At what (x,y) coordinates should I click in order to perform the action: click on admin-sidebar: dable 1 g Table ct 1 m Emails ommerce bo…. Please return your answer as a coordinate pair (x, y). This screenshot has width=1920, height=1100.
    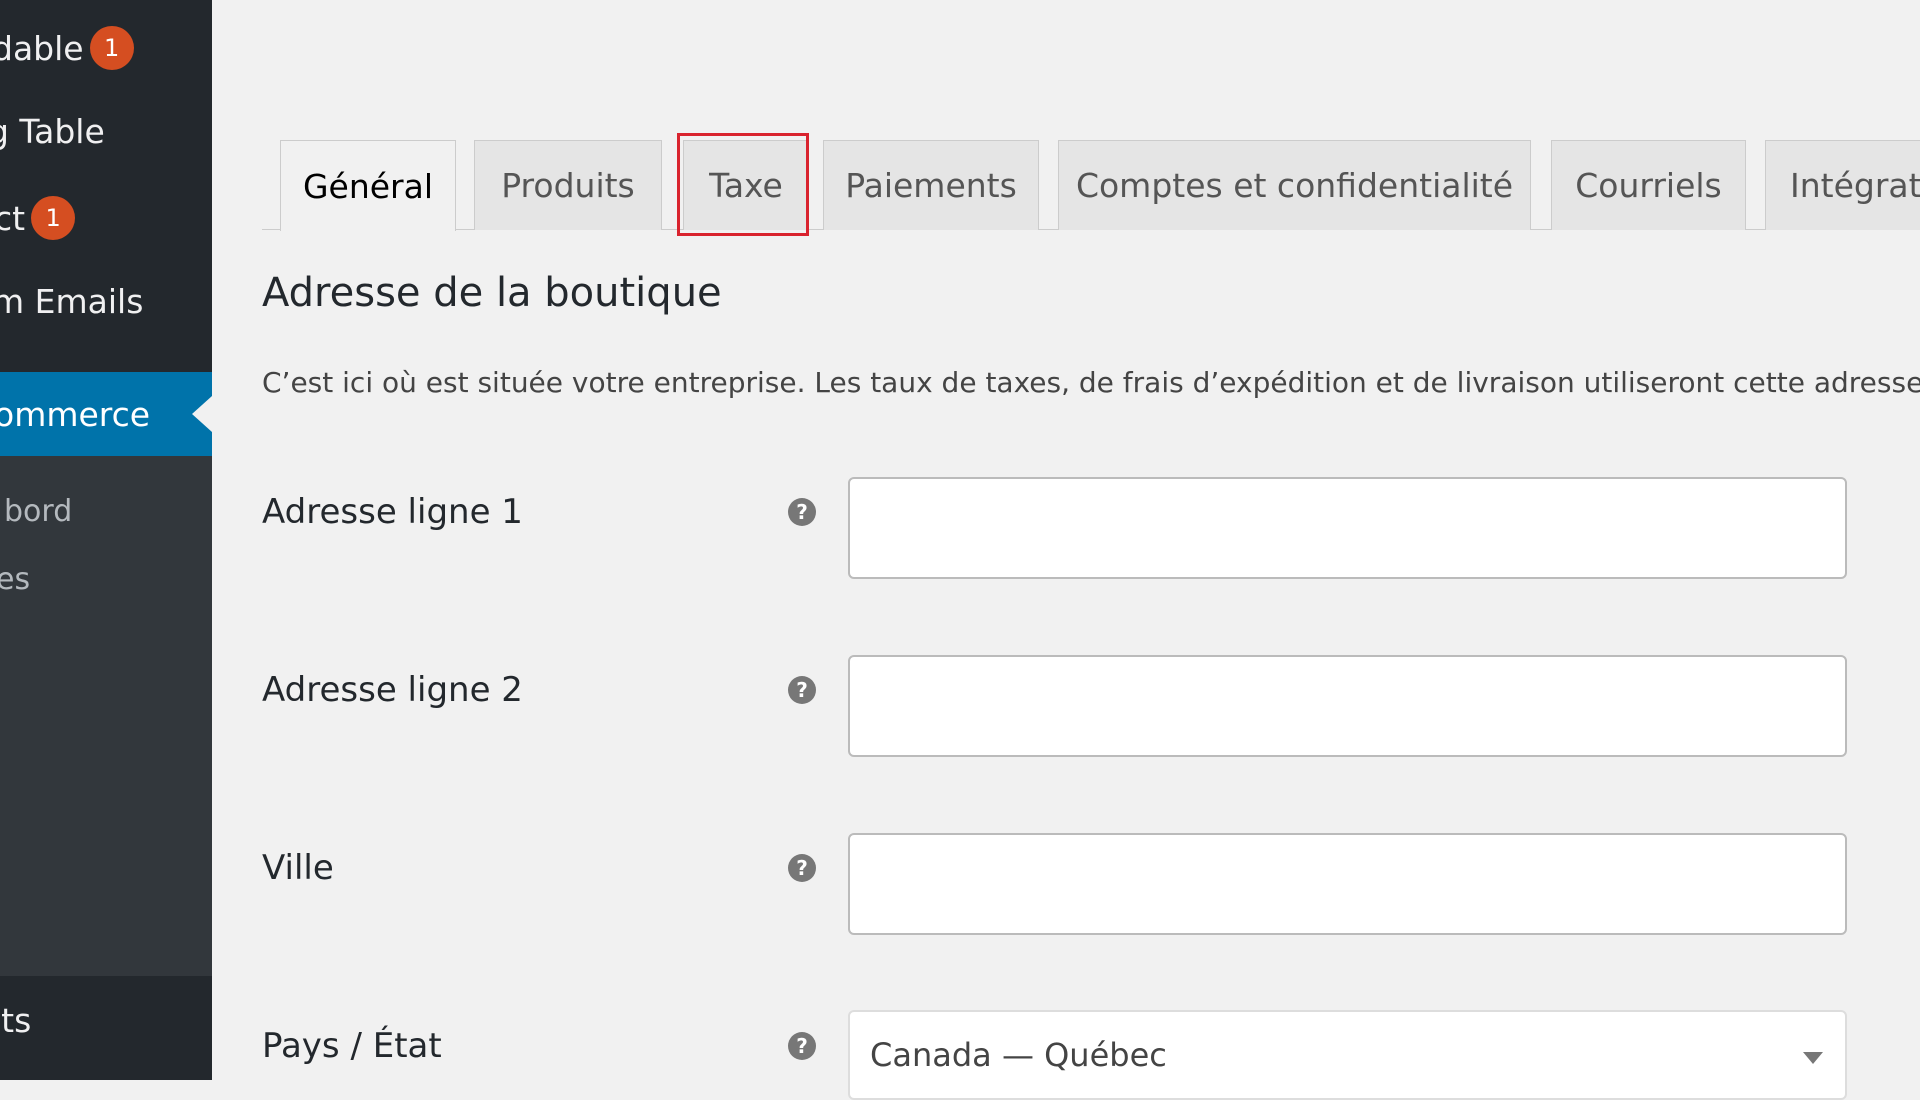
    Looking at the image, I should click on (106, 540).